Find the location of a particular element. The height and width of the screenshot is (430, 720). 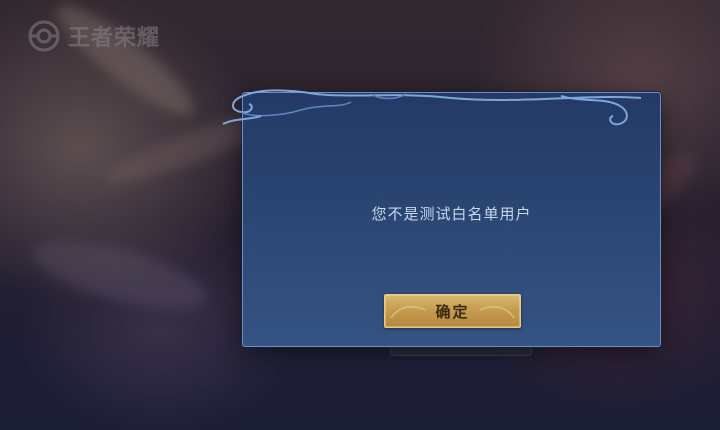

confirm-button: 确定 is located at coordinates (452, 311).